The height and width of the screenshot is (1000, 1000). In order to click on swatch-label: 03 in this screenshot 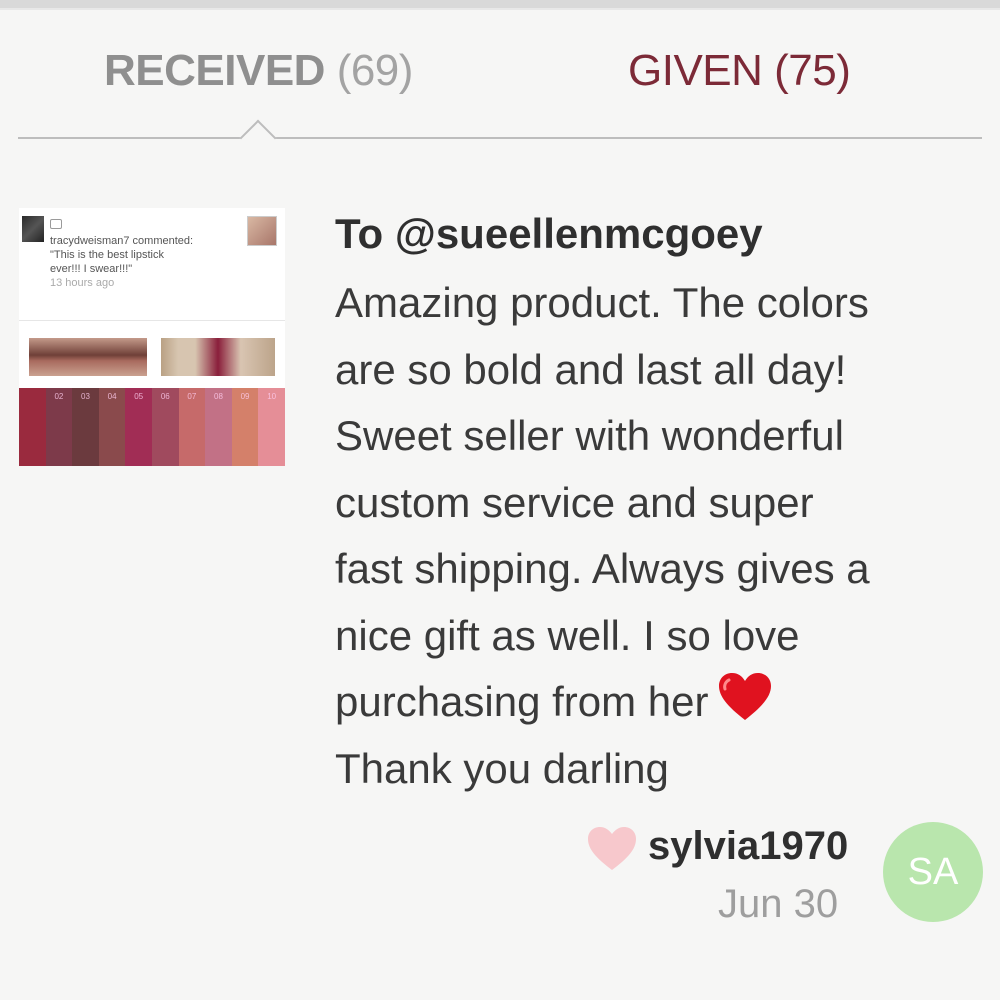, I will do `click(85, 396)`.